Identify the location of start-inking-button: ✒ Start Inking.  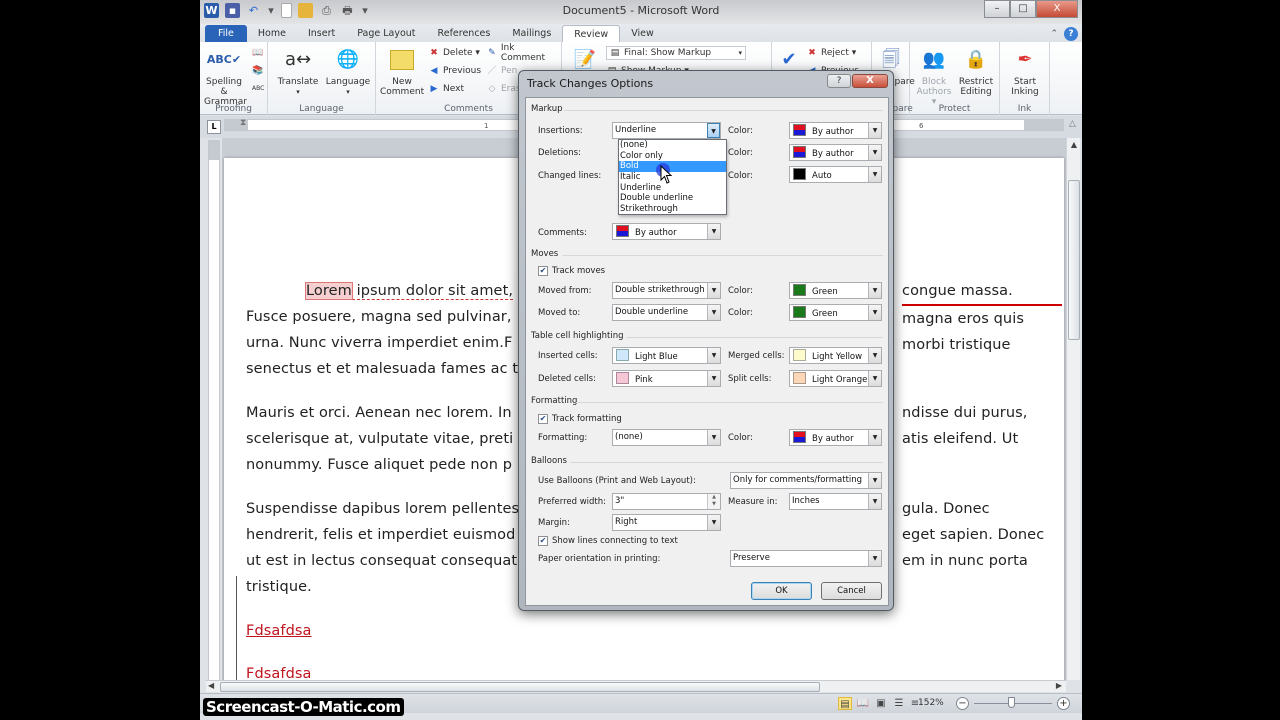
(1025, 72).